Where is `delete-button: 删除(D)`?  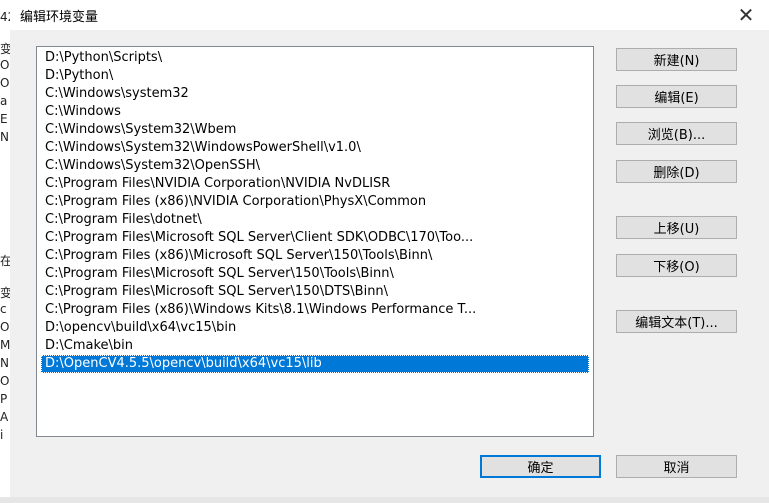
delete-button: 删除(D) is located at coordinates (676, 171).